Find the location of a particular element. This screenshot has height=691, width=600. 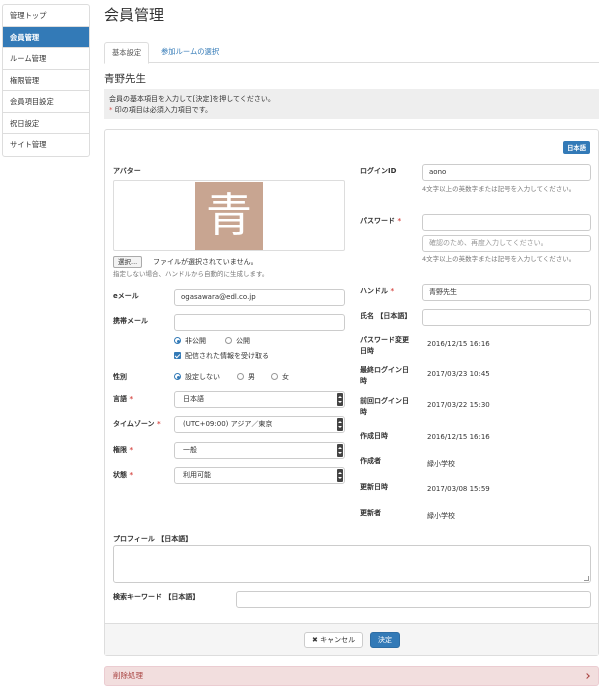

submit-button: 決定 is located at coordinates (385, 640).